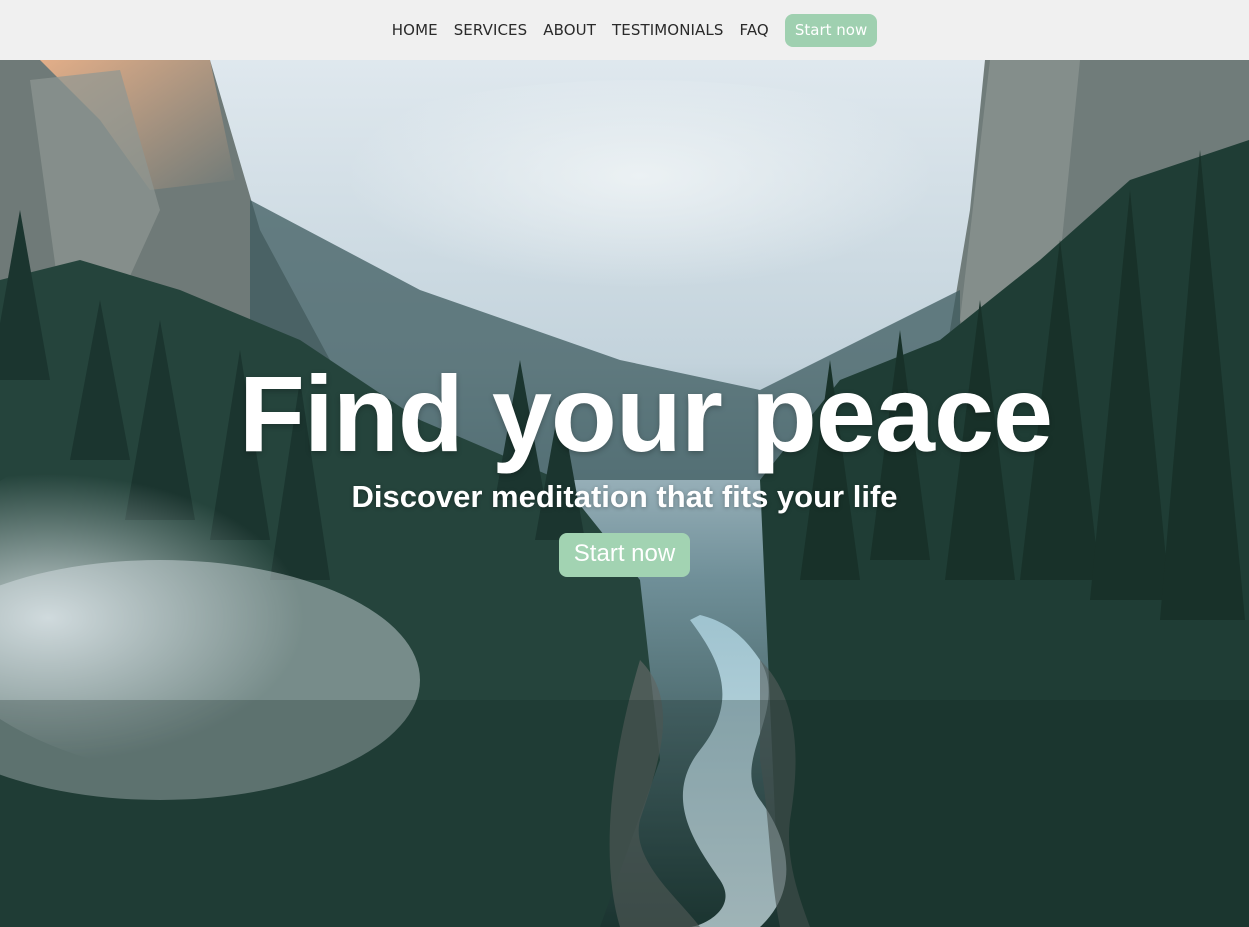 Image resolution: width=1249 pixels, height=927 pixels. Describe the element at coordinates (753, 30) in the screenshot. I see `nav-link-faq: FAQ` at that location.